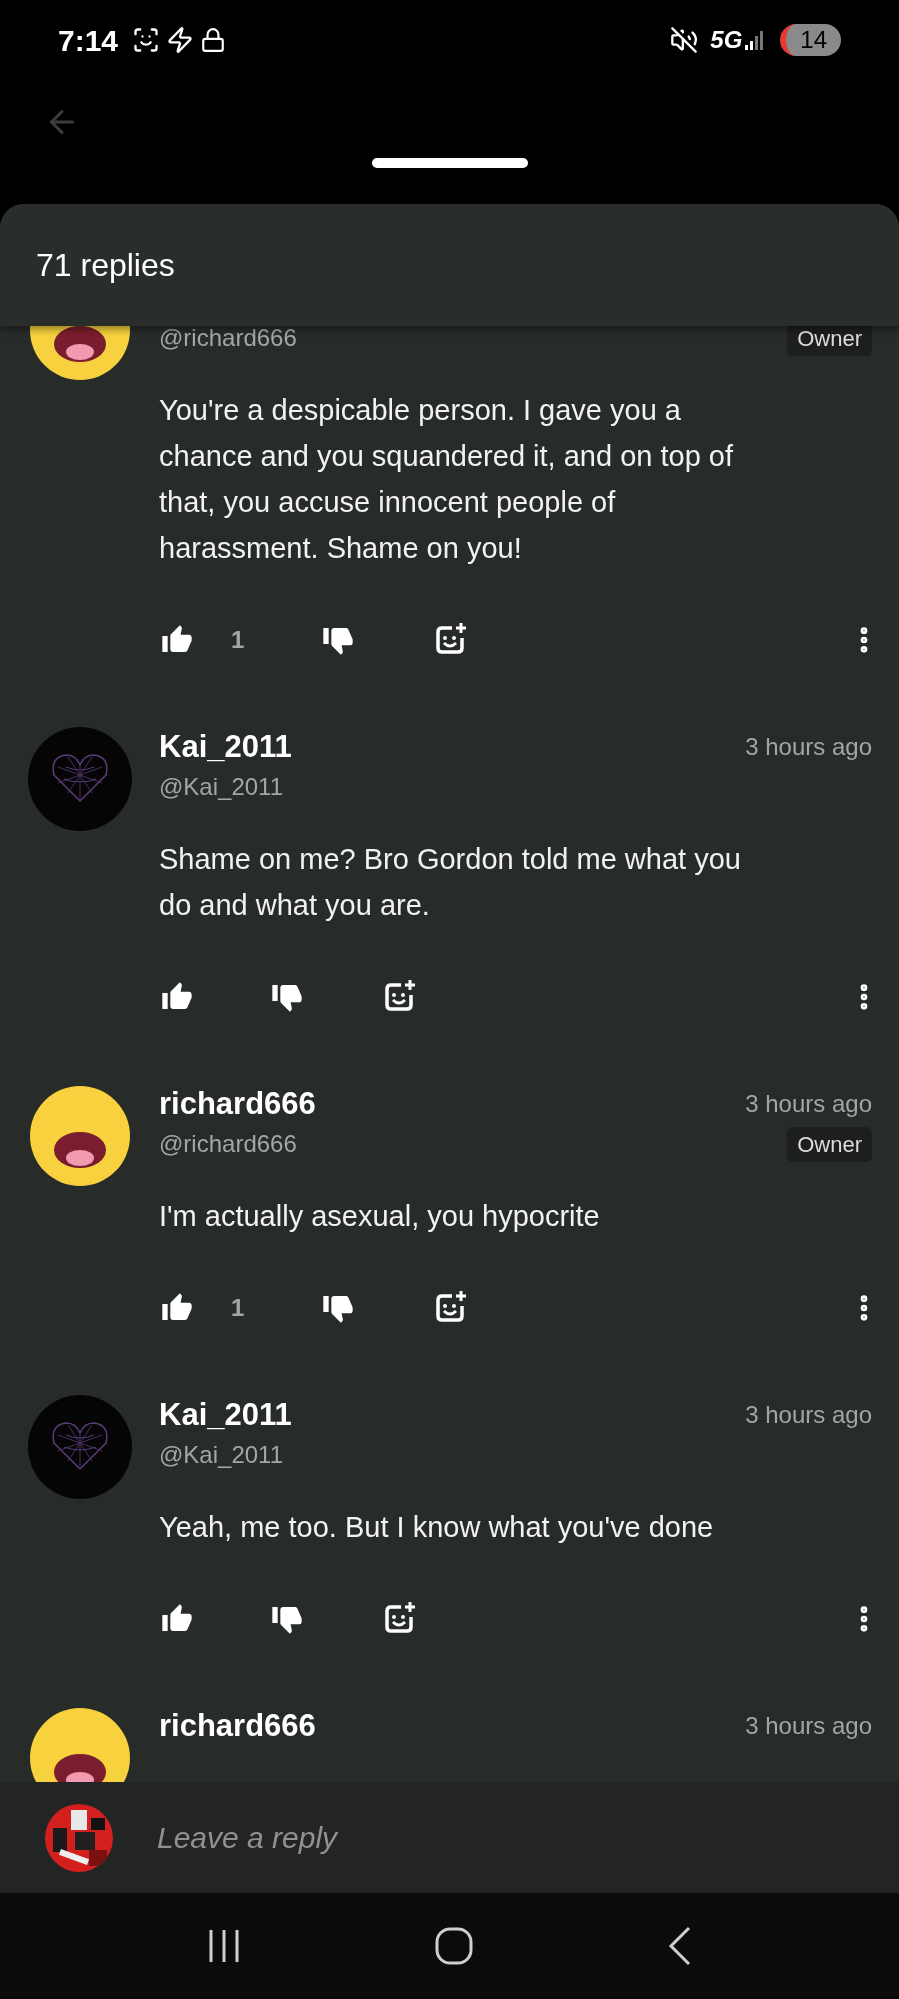 This screenshot has height=1999, width=899. What do you see at coordinates (380, 1216) in the screenshot?
I see `comment-text: I'm actually asexual, you hypocrite` at bounding box center [380, 1216].